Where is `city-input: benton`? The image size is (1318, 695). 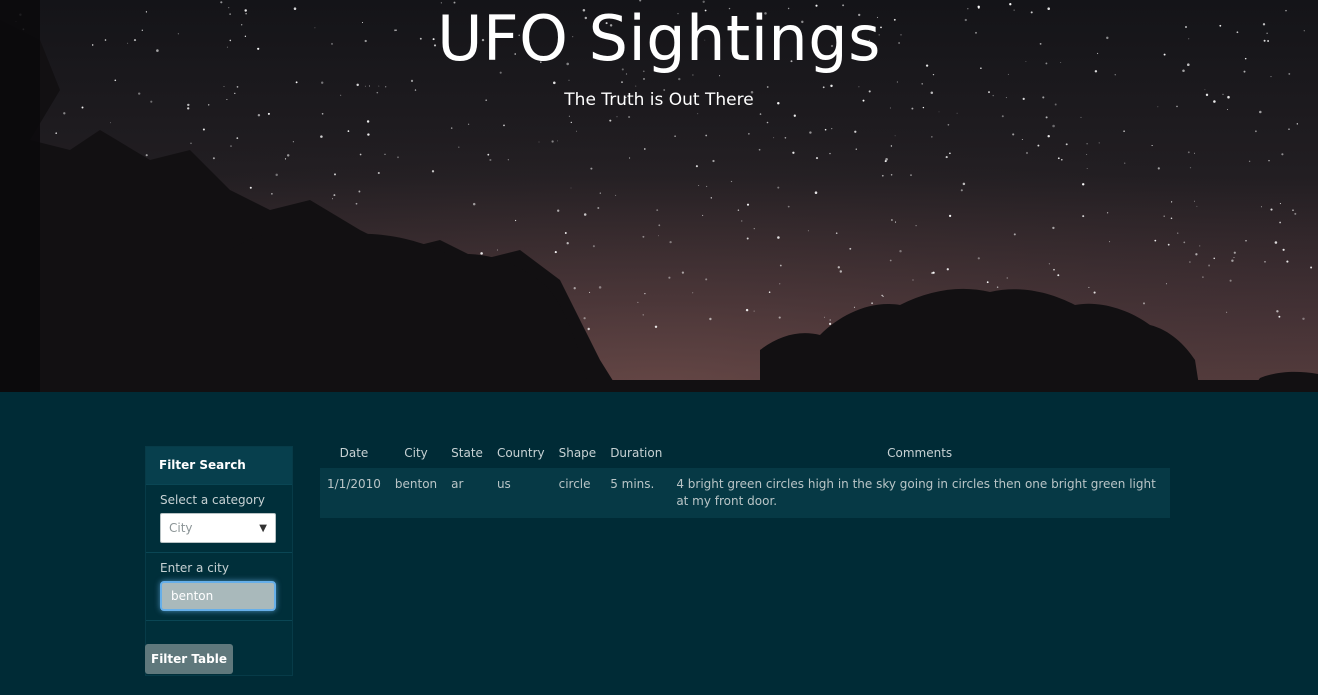 city-input: benton is located at coordinates (218, 596).